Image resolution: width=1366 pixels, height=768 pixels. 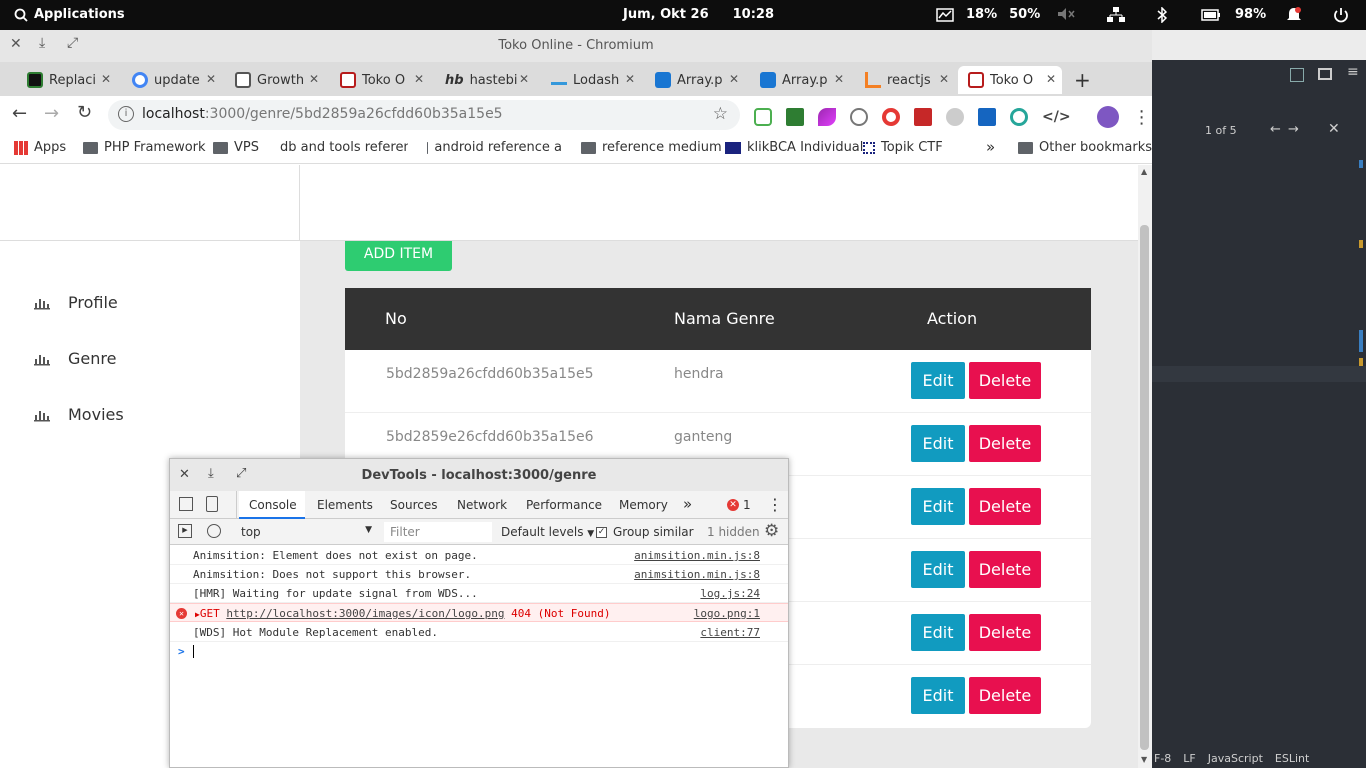 What do you see at coordinates (763, 117) in the screenshot?
I see `node-extension-icon` at bounding box center [763, 117].